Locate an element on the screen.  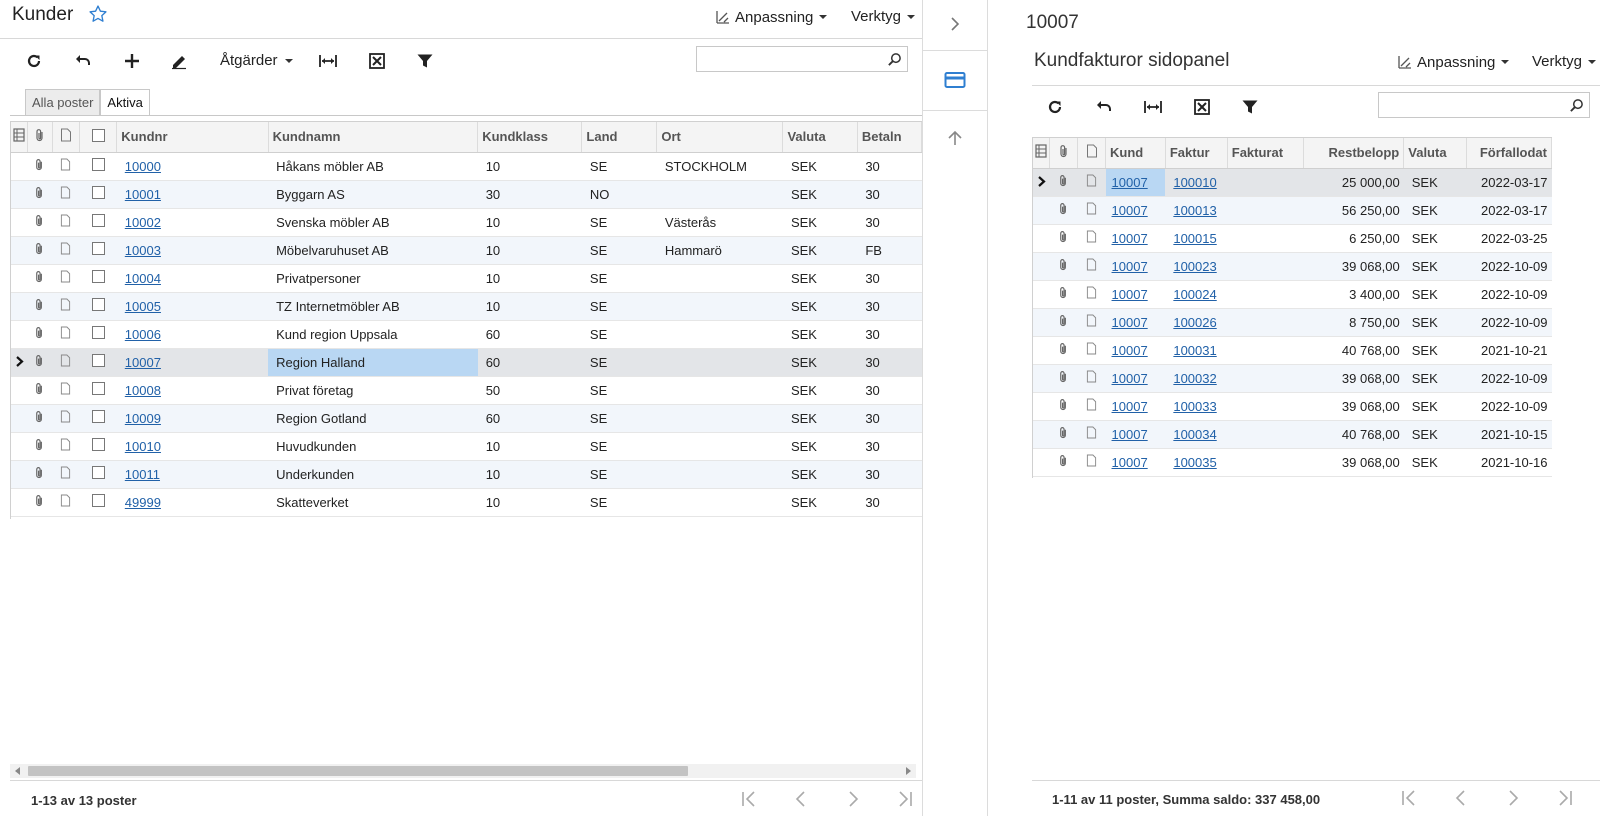
customer-id-link: 49999 is located at coordinates (143, 502).